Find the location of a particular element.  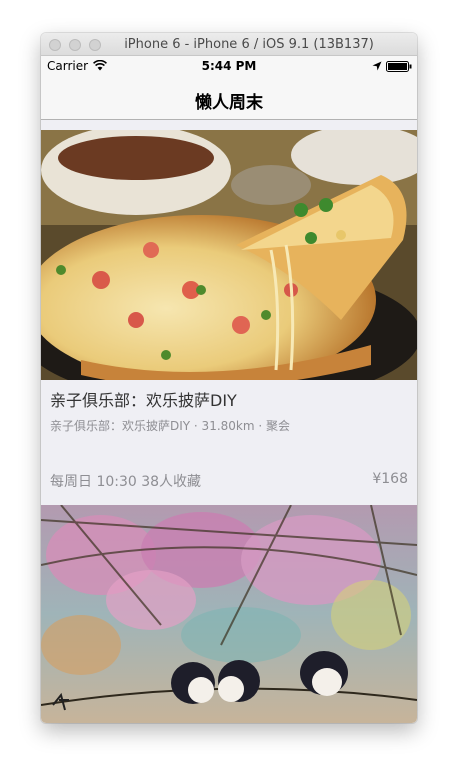

event-time-favorites: 每周日 10:30 38人收藏 is located at coordinates (126, 482).